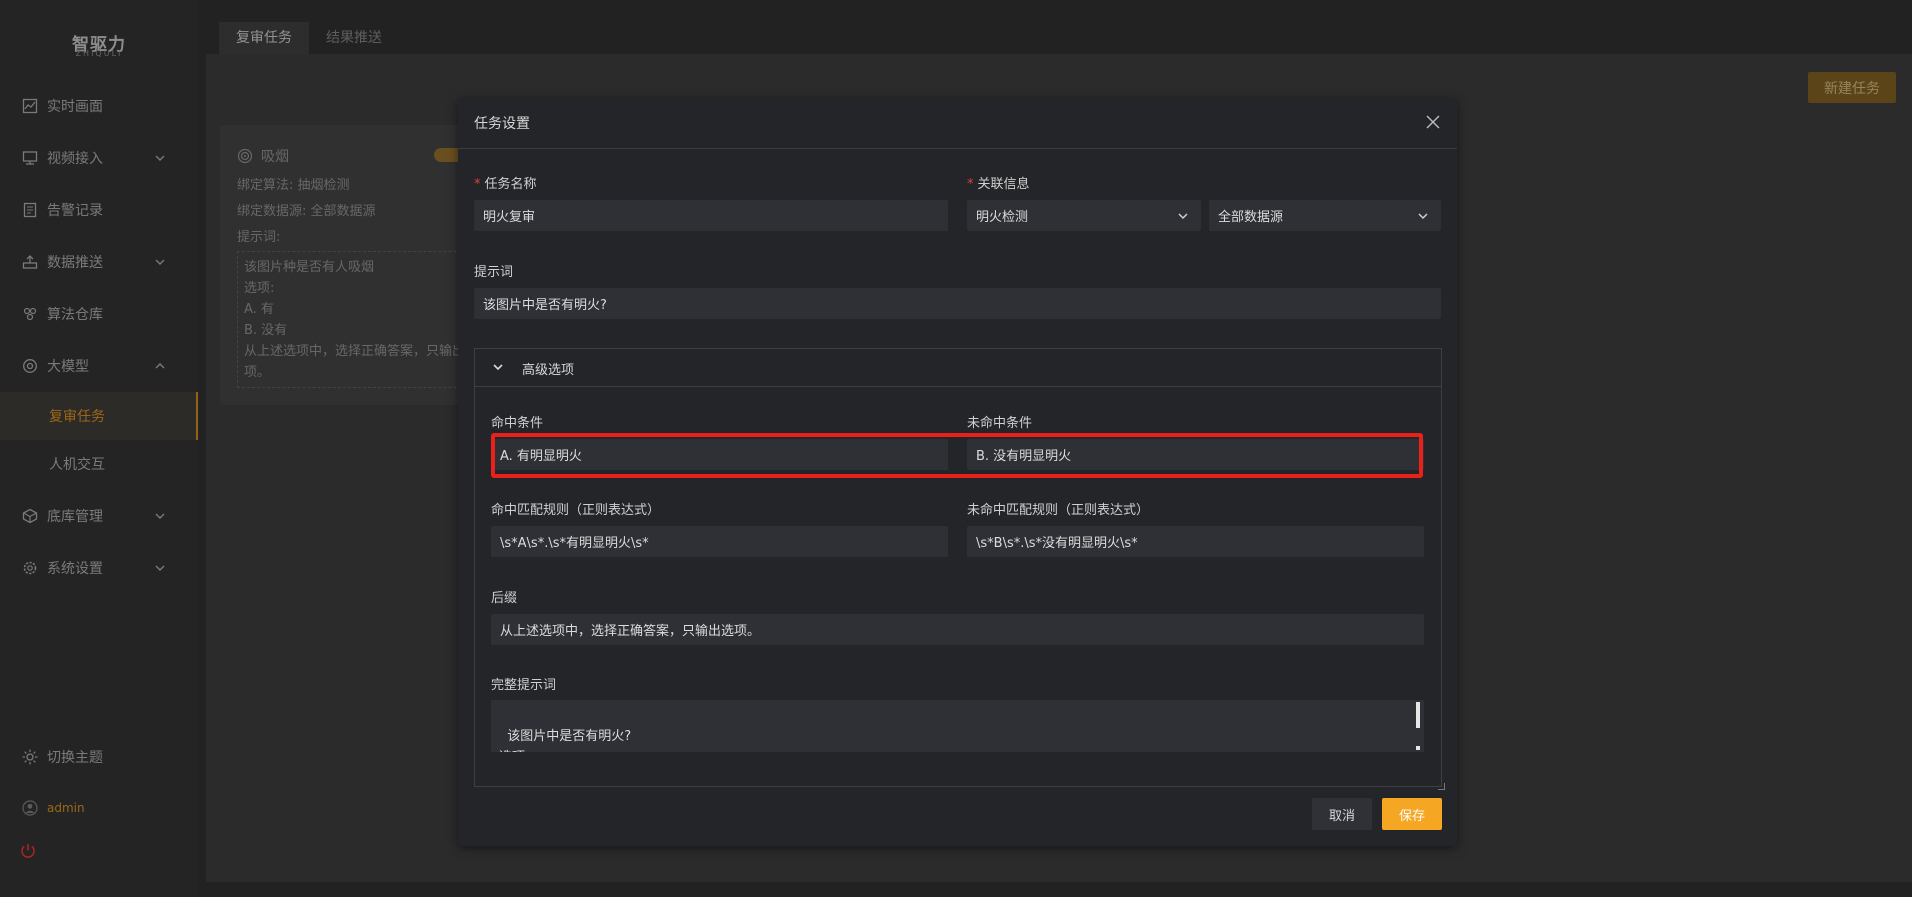 The width and height of the screenshot is (1912, 897). I want to click on full-prompt-textarea: 该图片中是否有明火? 选项:, so click(957, 726).